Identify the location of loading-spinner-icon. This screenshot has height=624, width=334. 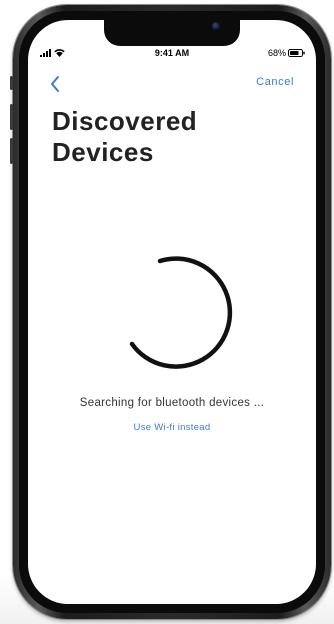
(181, 312).